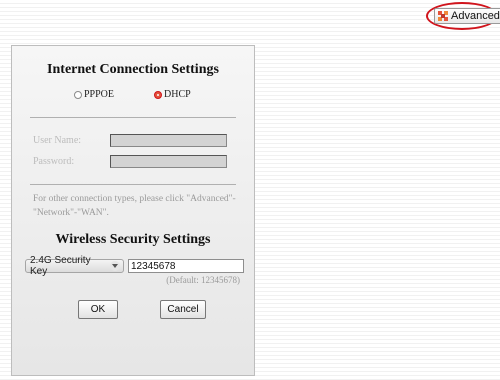  I want to click on radio-dhcp-circle, so click(158, 94).